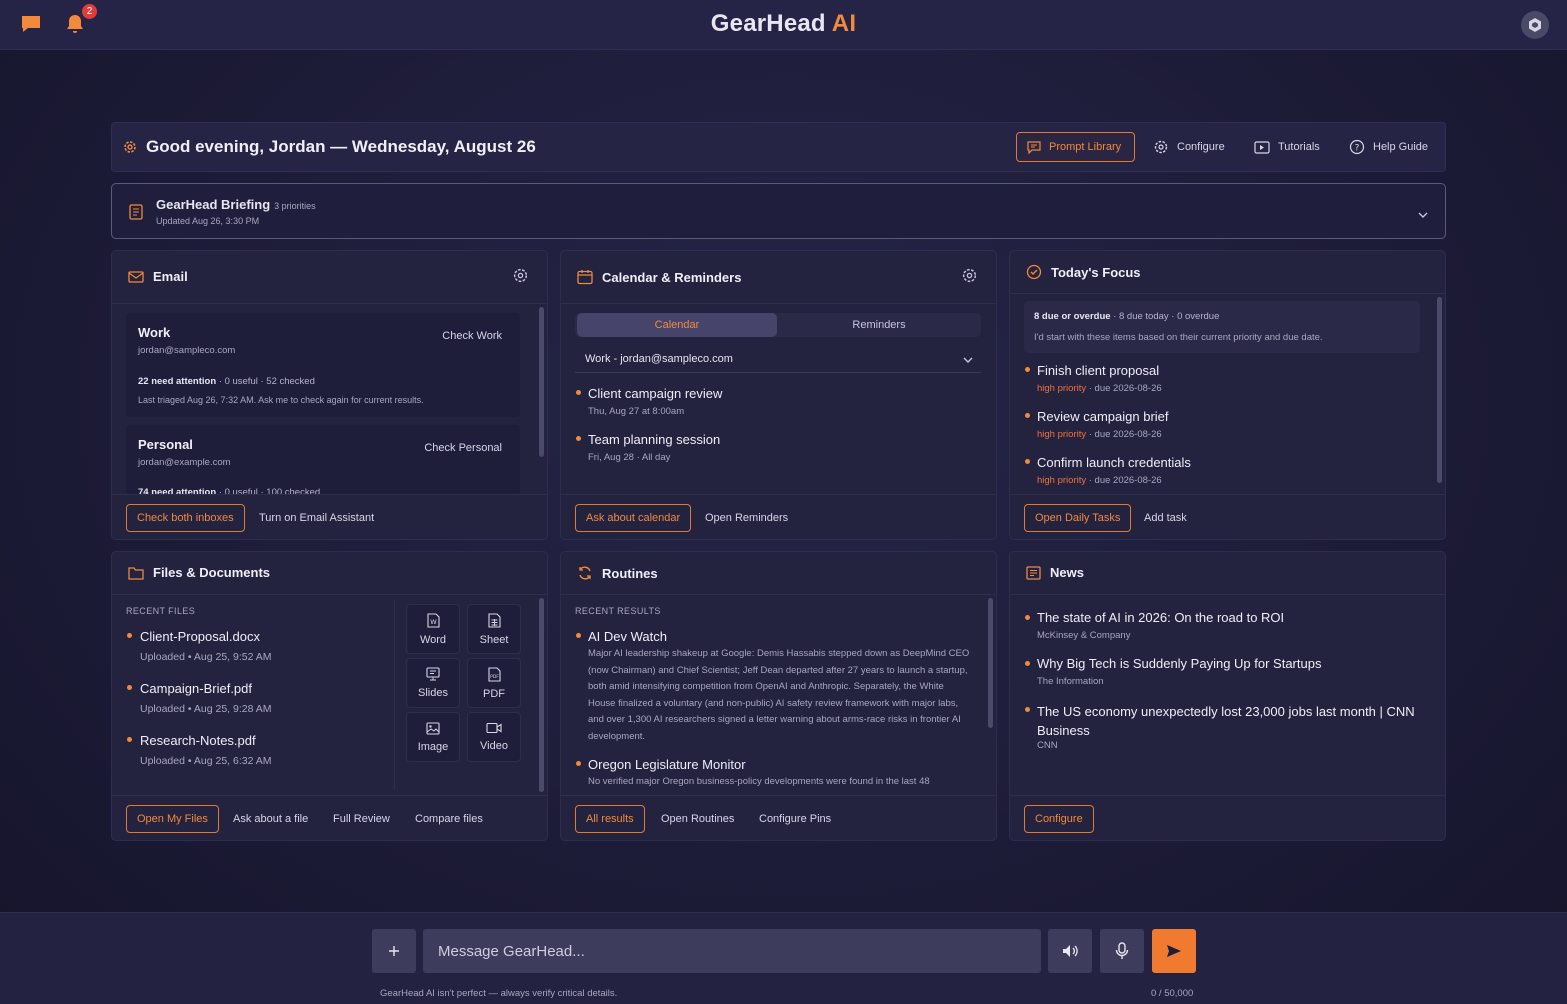 The height and width of the screenshot is (1004, 1567). Describe the element at coordinates (185, 518) in the screenshot. I see `check-both-inboxes-button: Check both inboxes` at that location.